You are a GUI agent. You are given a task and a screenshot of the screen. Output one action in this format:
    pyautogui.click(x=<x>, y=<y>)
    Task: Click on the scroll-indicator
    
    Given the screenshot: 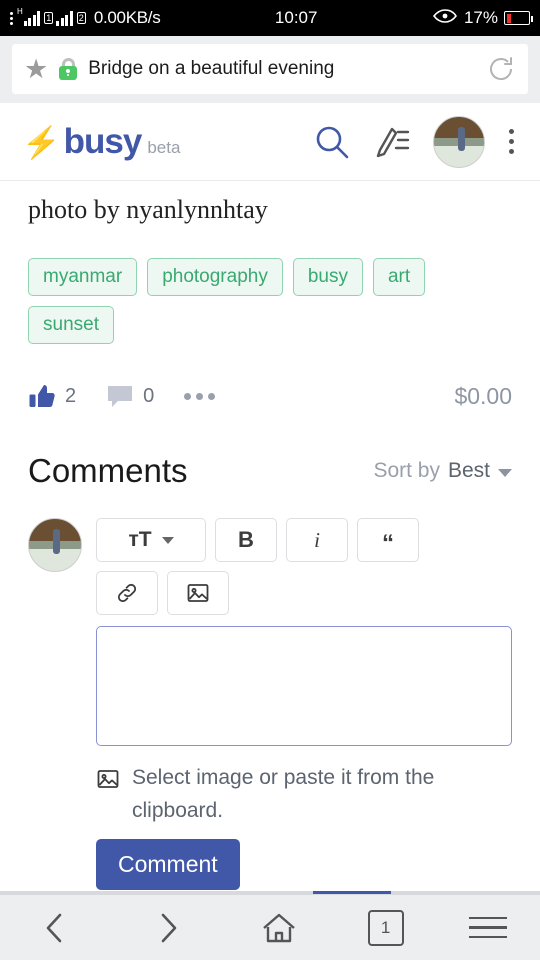 What is the action you would take?
    pyautogui.click(x=270, y=892)
    